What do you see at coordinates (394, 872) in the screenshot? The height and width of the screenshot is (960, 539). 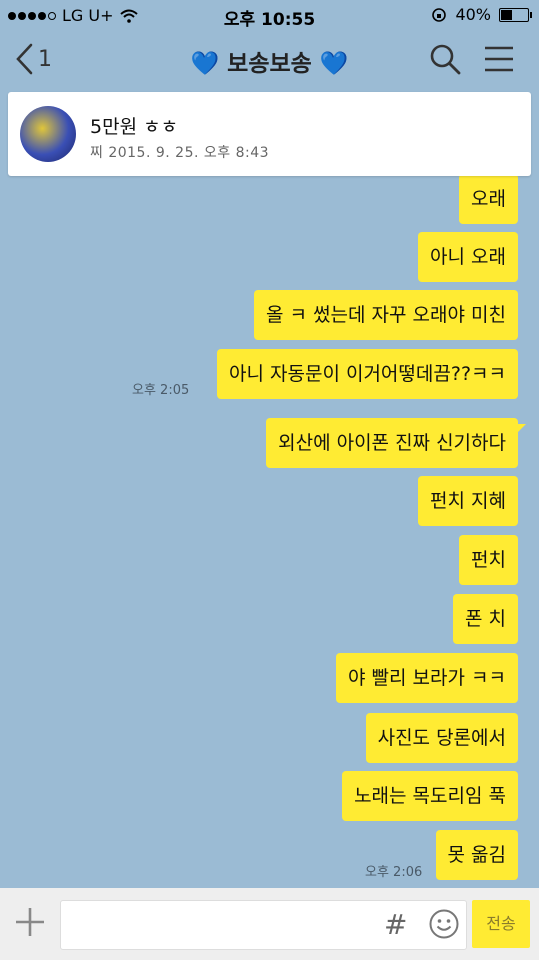 I see `message-time: 오후 2:06` at bounding box center [394, 872].